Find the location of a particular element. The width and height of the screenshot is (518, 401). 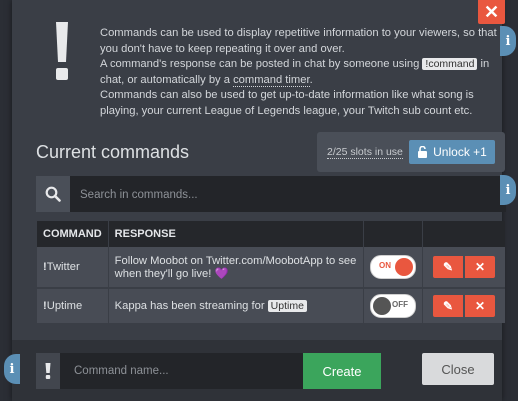

command-name-input is located at coordinates (181, 371).